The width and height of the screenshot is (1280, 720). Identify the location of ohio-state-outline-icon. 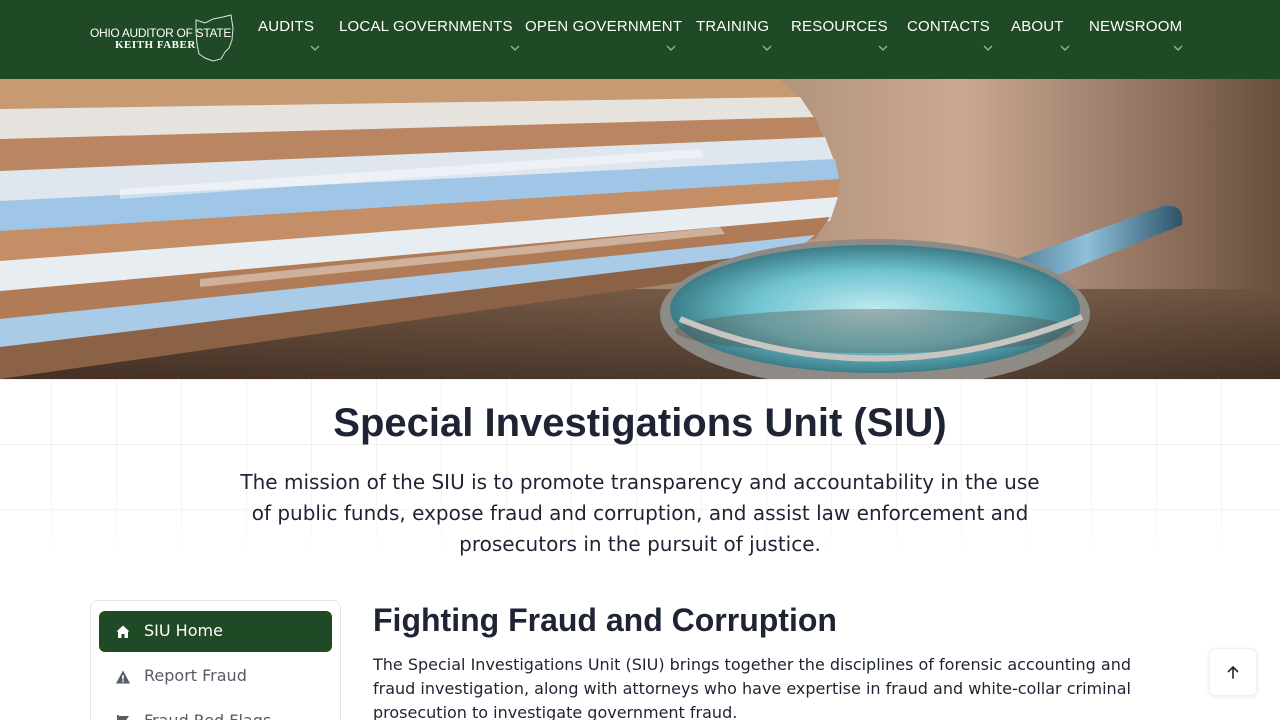
(214, 38).